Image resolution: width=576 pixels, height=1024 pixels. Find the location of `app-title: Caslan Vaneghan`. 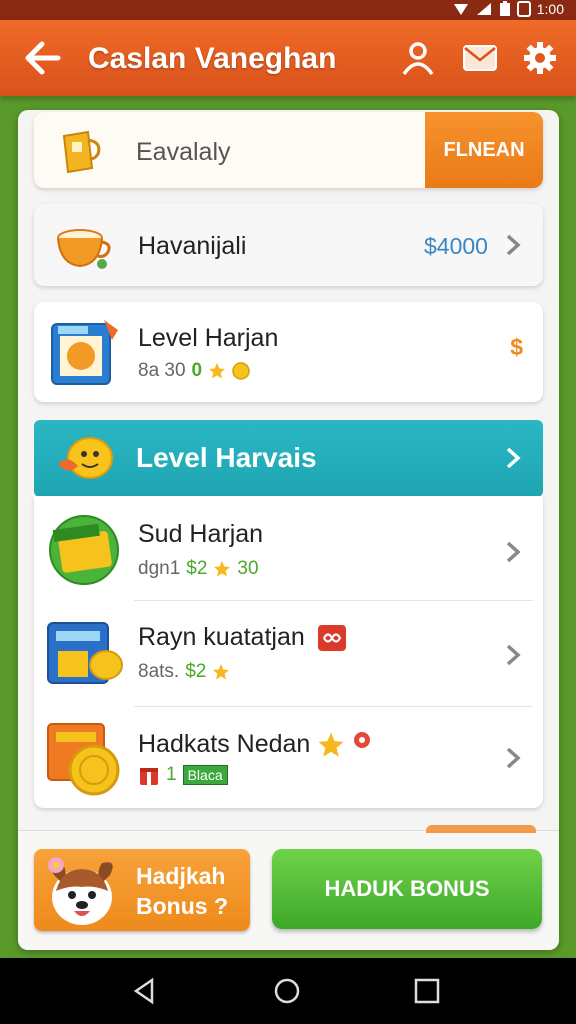

app-title: Caslan Vaneghan is located at coordinates (212, 58).